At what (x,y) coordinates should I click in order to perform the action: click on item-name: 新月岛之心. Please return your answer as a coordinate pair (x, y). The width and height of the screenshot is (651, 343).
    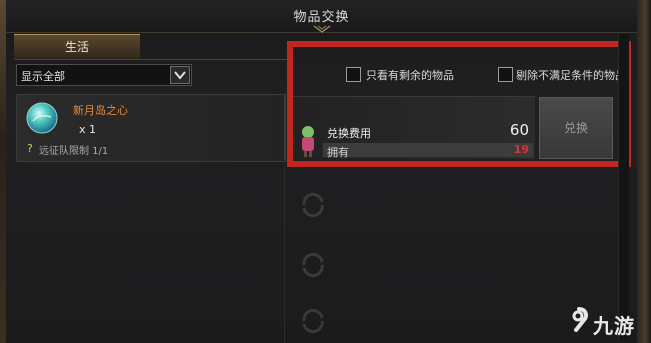
    Looking at the image, I should click on (100, 110).